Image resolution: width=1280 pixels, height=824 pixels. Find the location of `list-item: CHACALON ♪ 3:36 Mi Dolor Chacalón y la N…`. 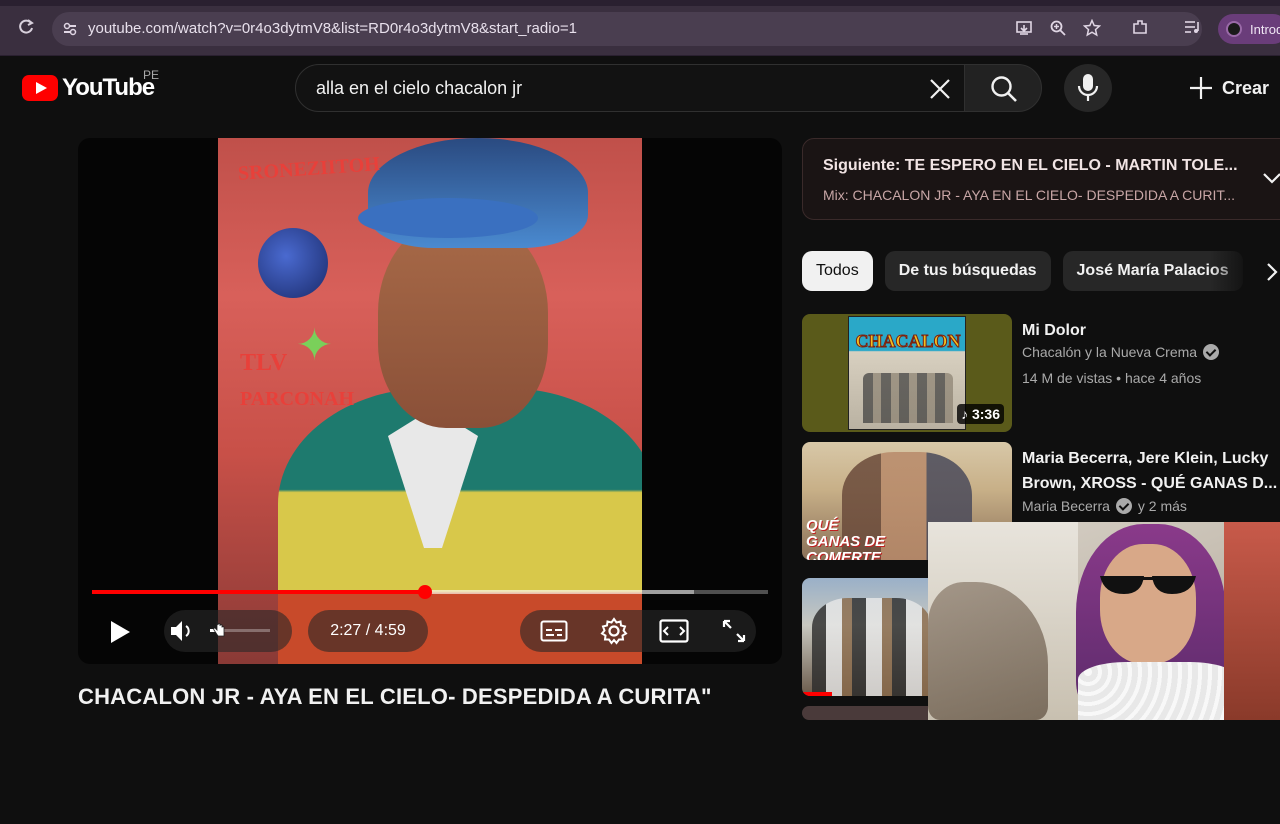

list-item: CHACALON ♪ 3:36 Mi Dolor Chacalón y la N… is located at coordinates (1041, 373).